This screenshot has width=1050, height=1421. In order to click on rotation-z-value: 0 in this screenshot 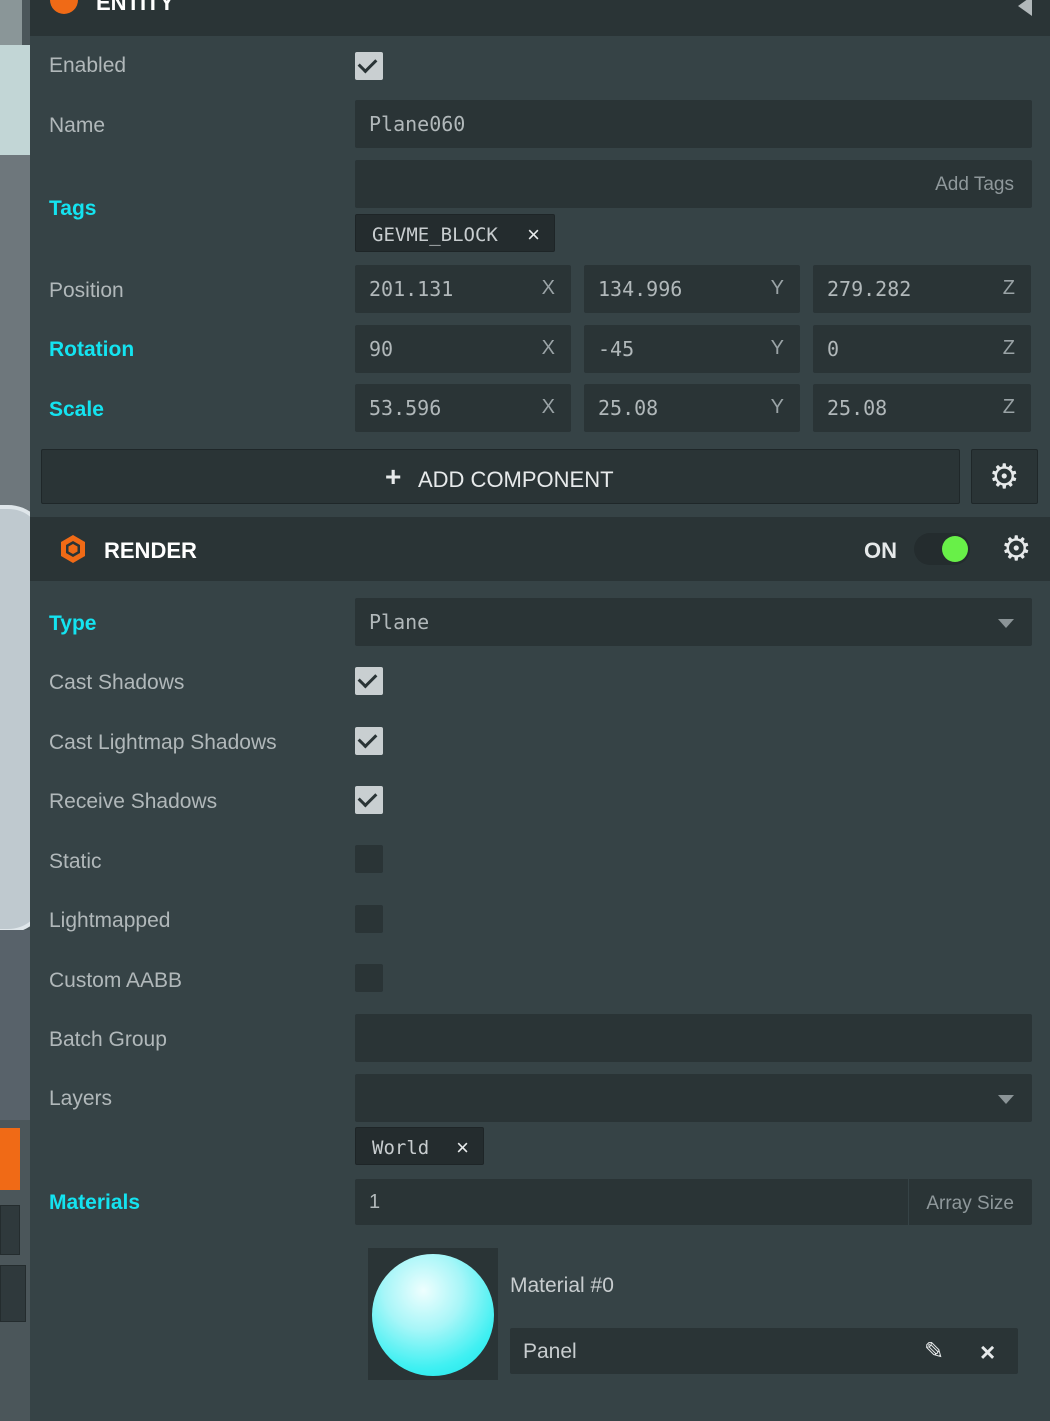, I will do `click(833, 349)`.